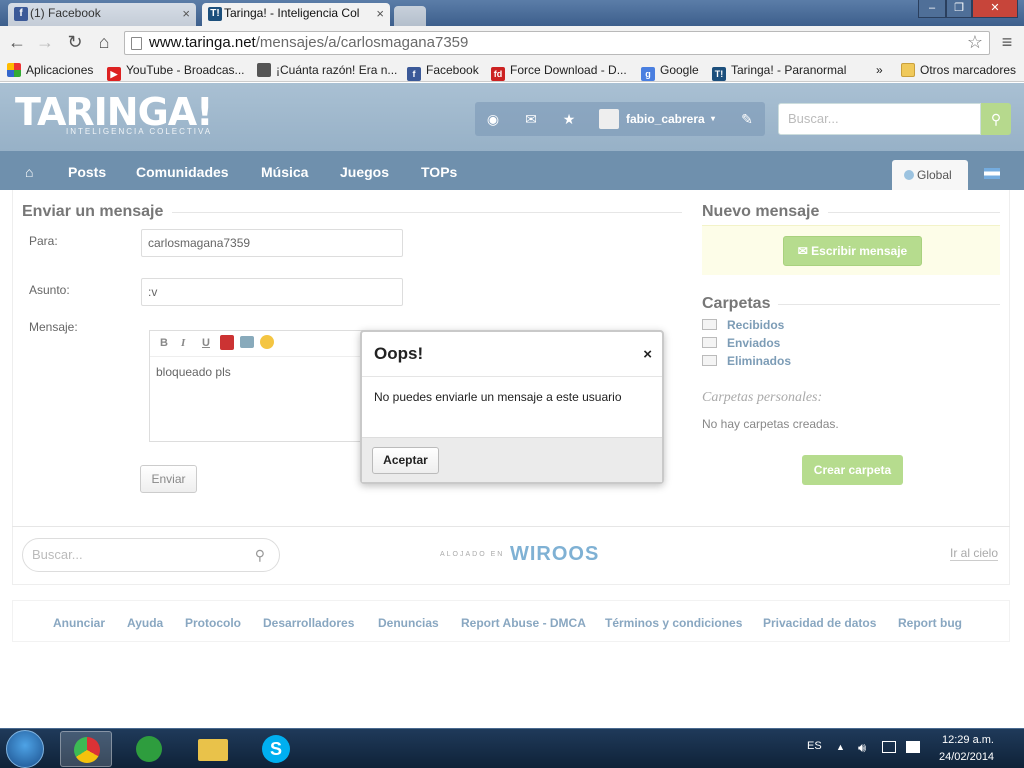 The width and height of the screenshot is (1024, 768). Describe the element at coordinates (852, 470) in the screenshot. I see `create-folder-button: Crear carpeta` at that location.